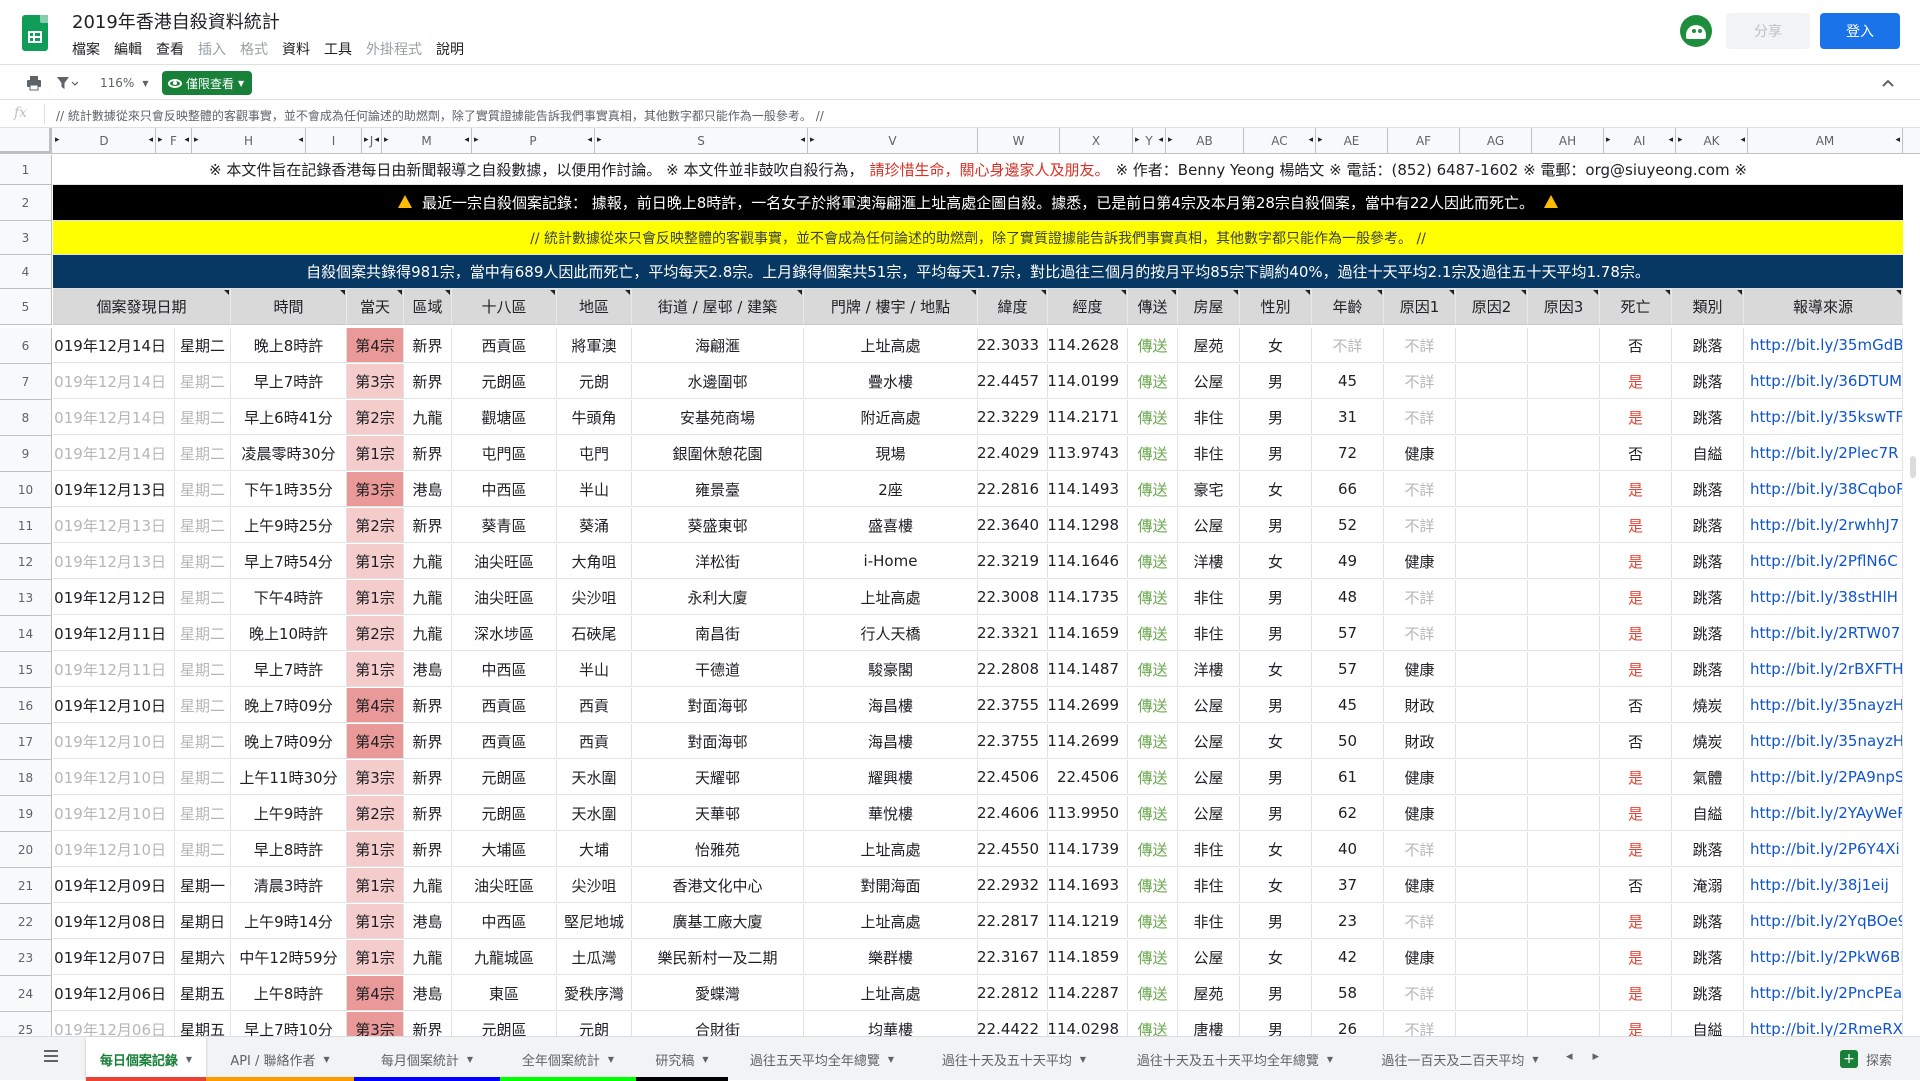  Describe the element at coordinates (701, 141) in the screenshot. I see `column-header: S ▸ ◂` at that location.